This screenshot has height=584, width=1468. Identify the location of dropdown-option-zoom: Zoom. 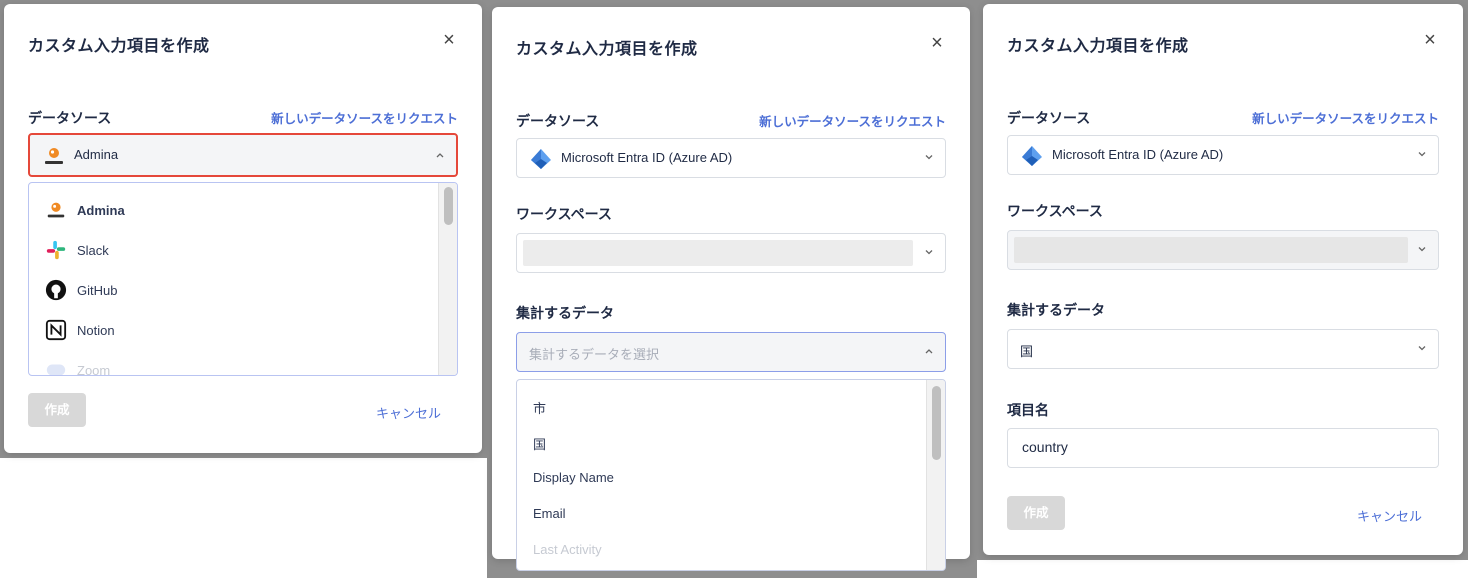
(78, 367).